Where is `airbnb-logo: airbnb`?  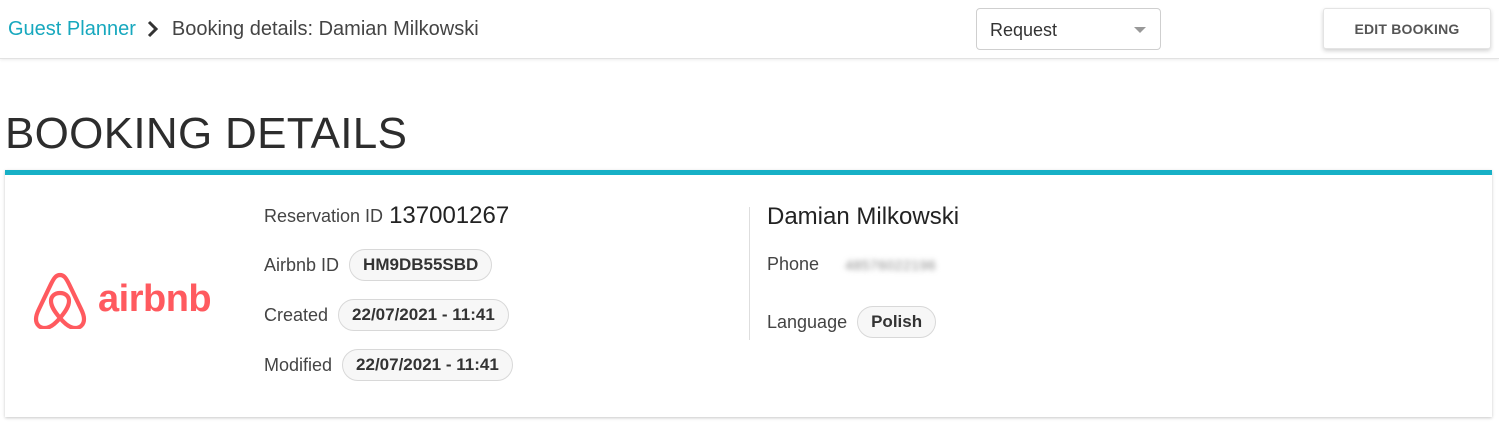
airbnb-logo: airbnb is located at coordinates (121, 299).